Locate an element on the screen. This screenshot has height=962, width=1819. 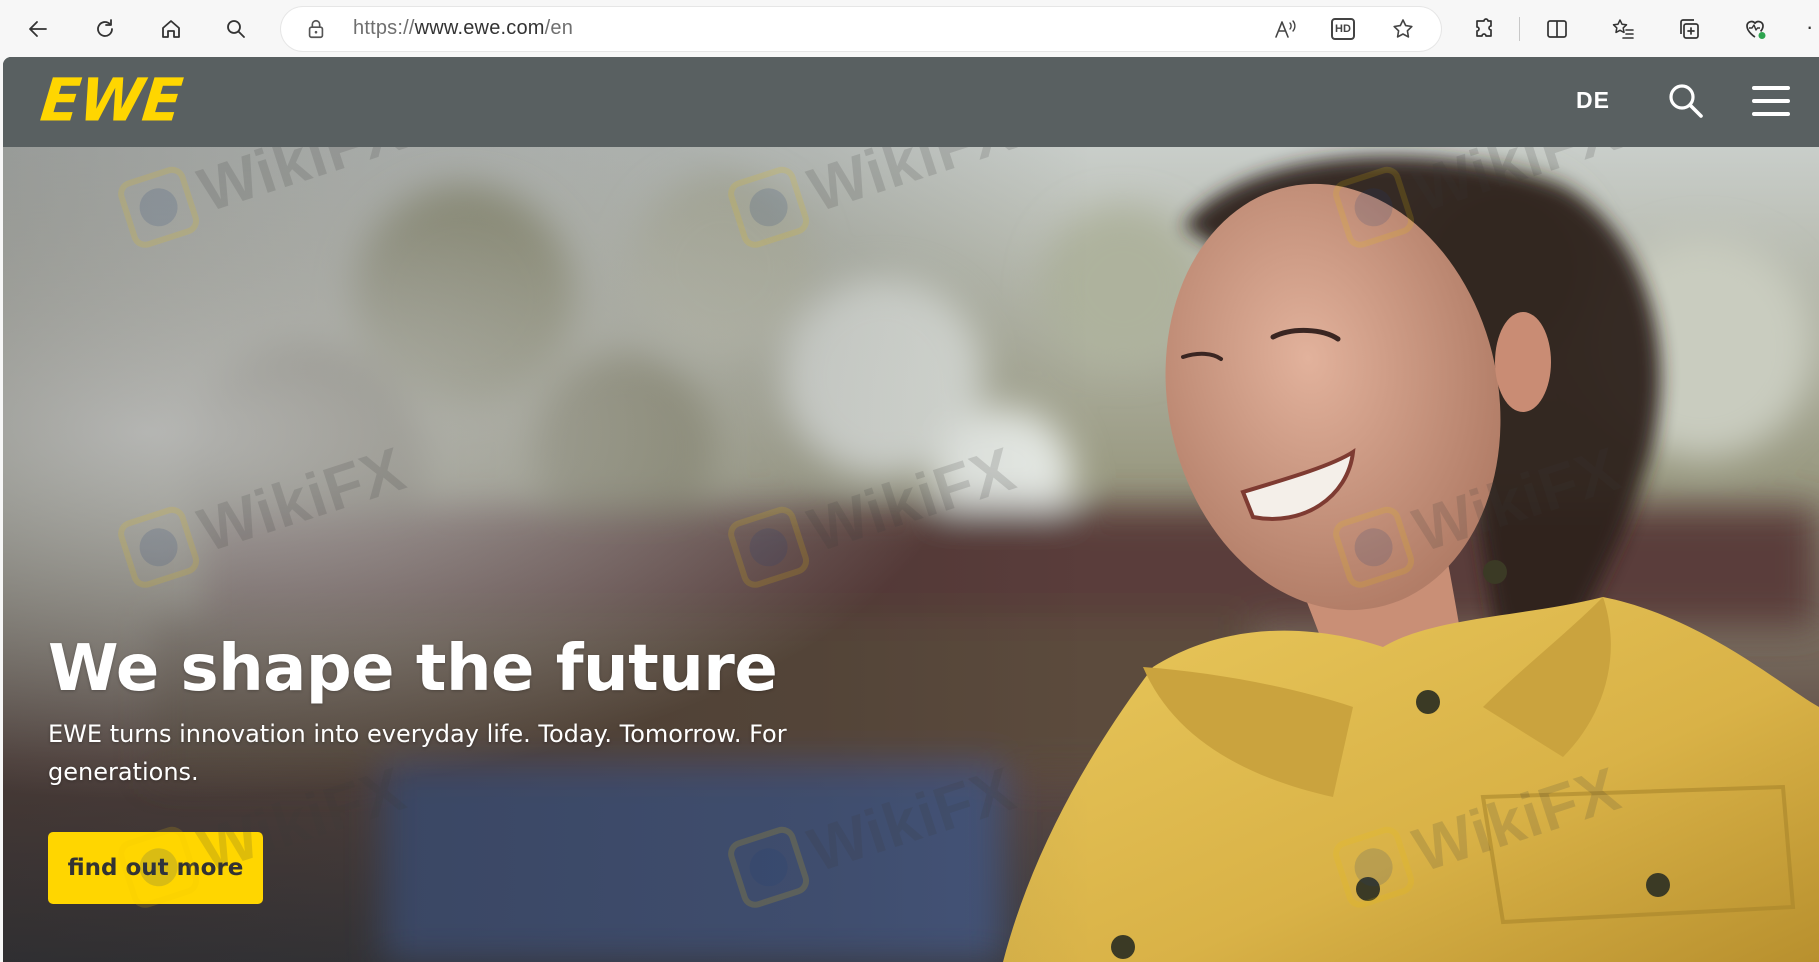
home-button is located at coordinates (171, 29).